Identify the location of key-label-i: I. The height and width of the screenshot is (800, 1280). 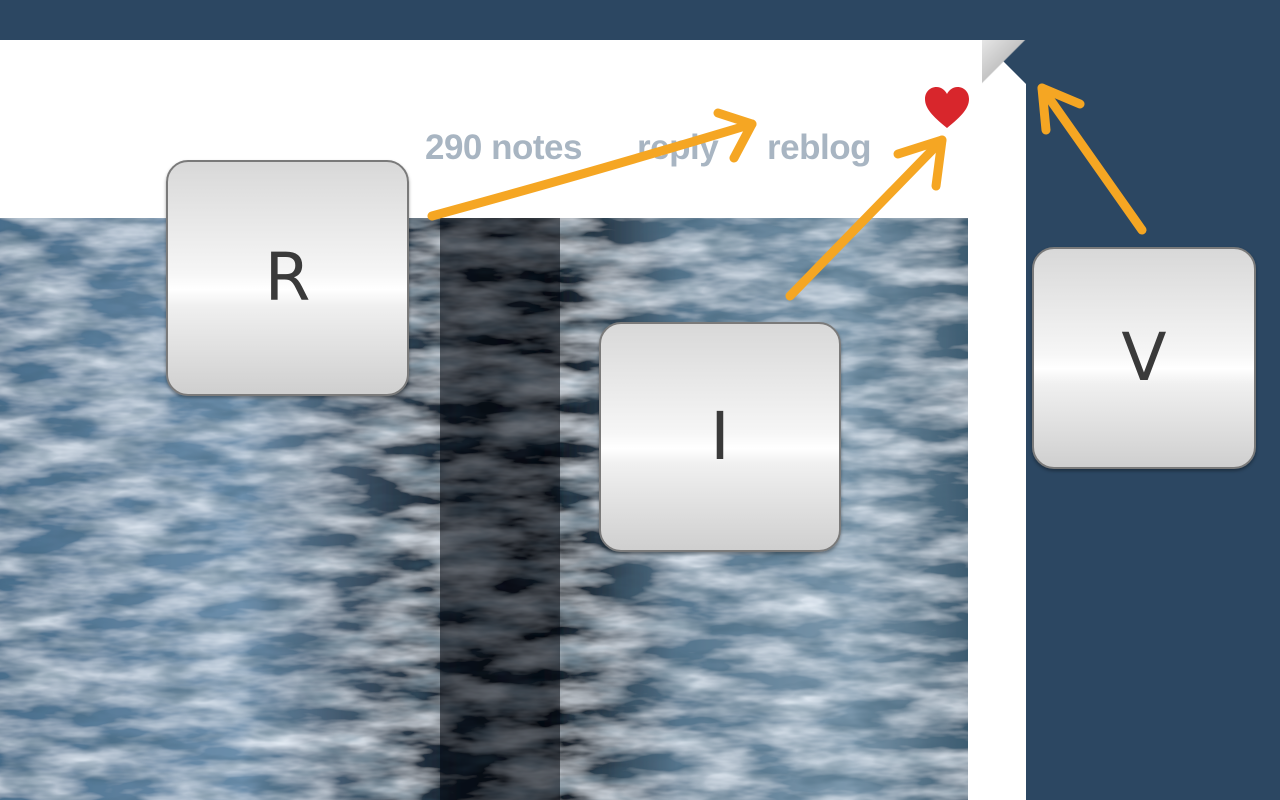
(720, 436).